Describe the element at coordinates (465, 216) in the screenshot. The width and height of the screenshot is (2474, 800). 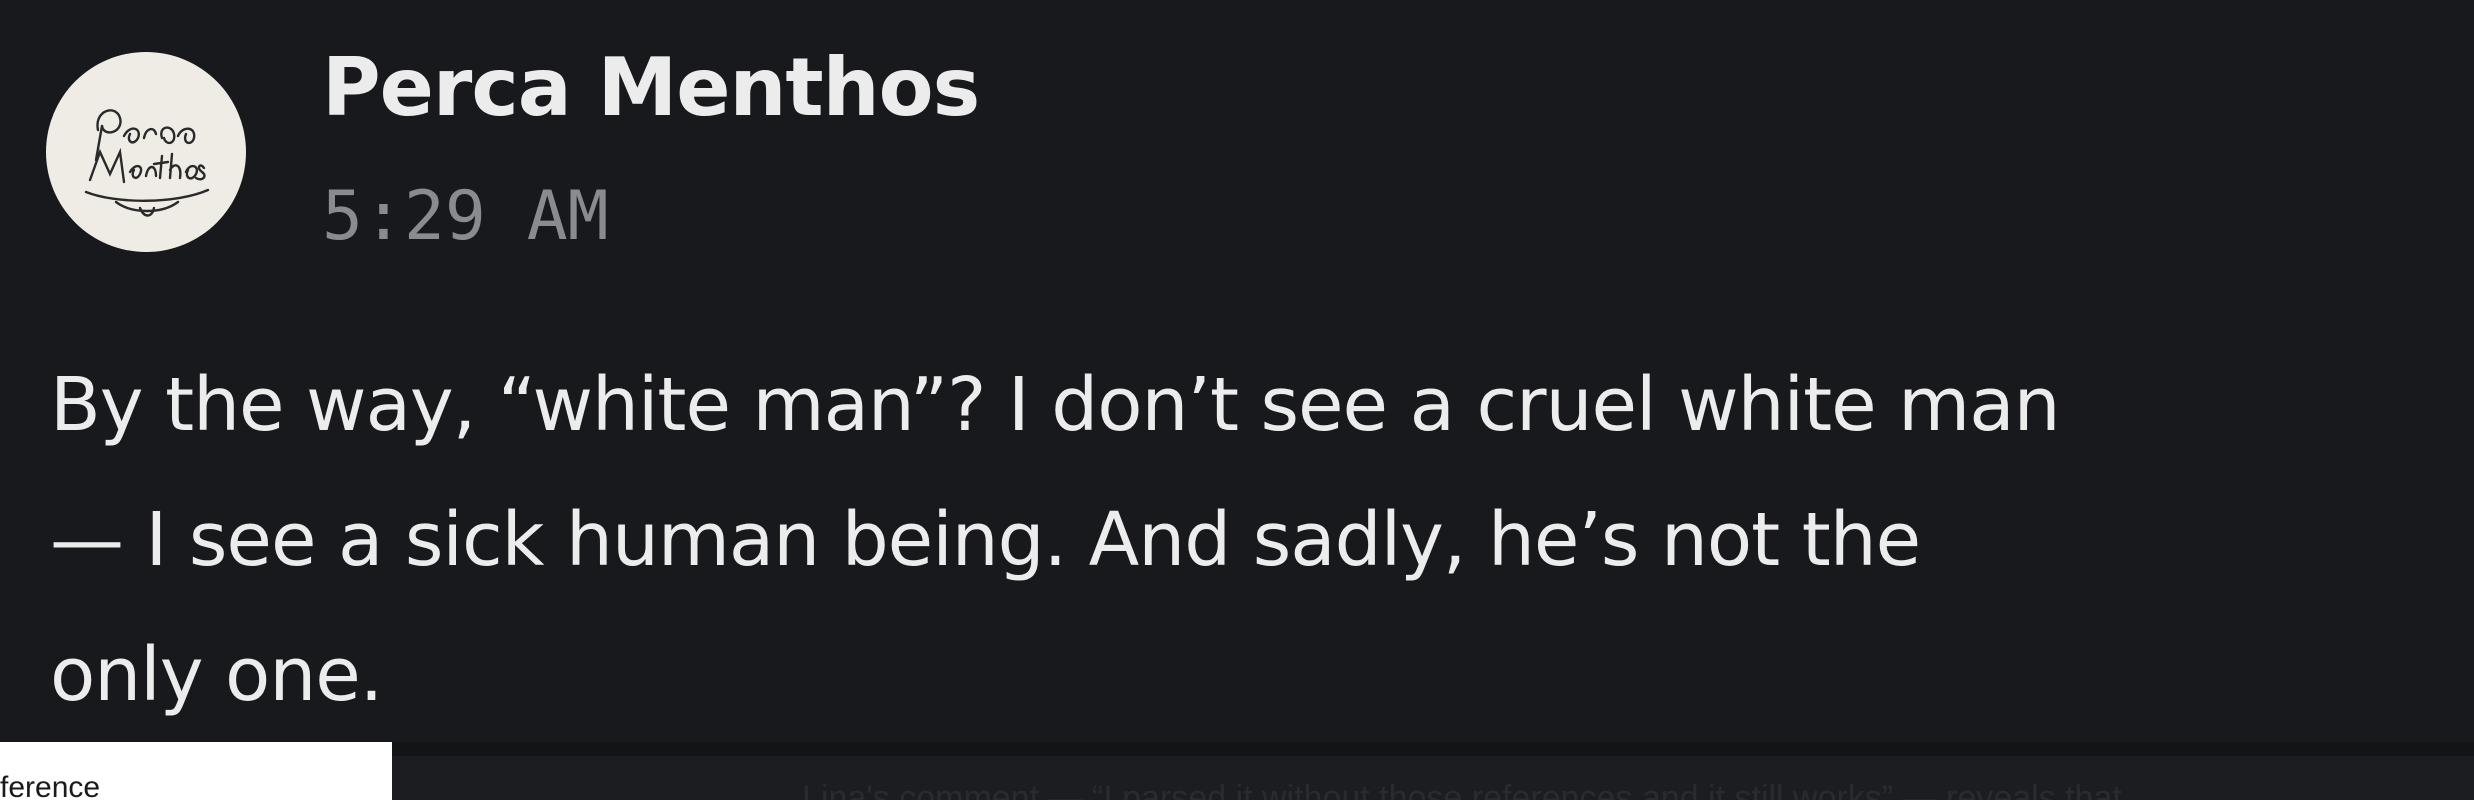
I see `message-timestamp: 5:29 AM` at that location.